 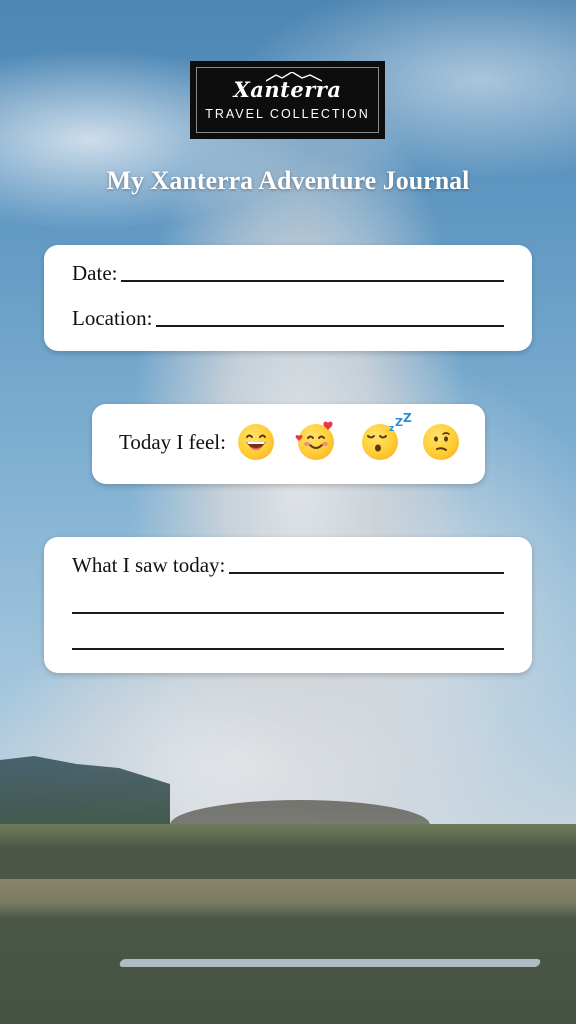 What do you see at coordinates (288, 298) in the screenshot?
I see `info-card: Date: Location:` at bounding box center [288, 298].